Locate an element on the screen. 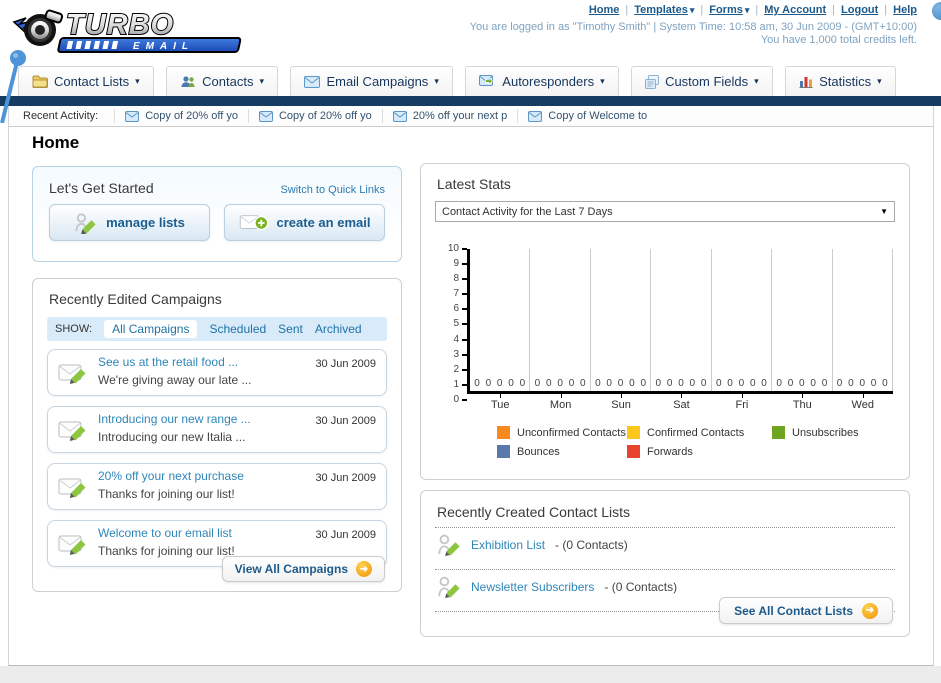 This screenshot has width=941, height=683. custom-fields-icon is located at coordinates (652, 81).